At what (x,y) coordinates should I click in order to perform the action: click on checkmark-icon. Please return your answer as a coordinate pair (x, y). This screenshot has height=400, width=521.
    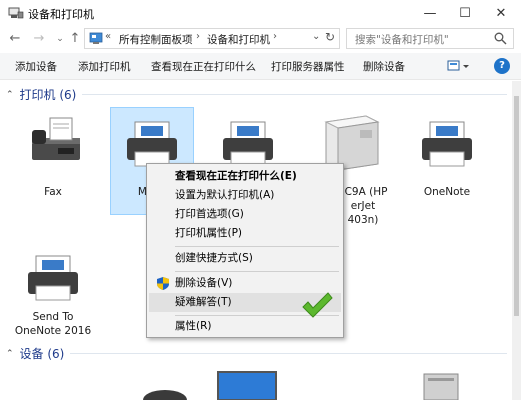
    Looking at the image, I should click on (317, 305).